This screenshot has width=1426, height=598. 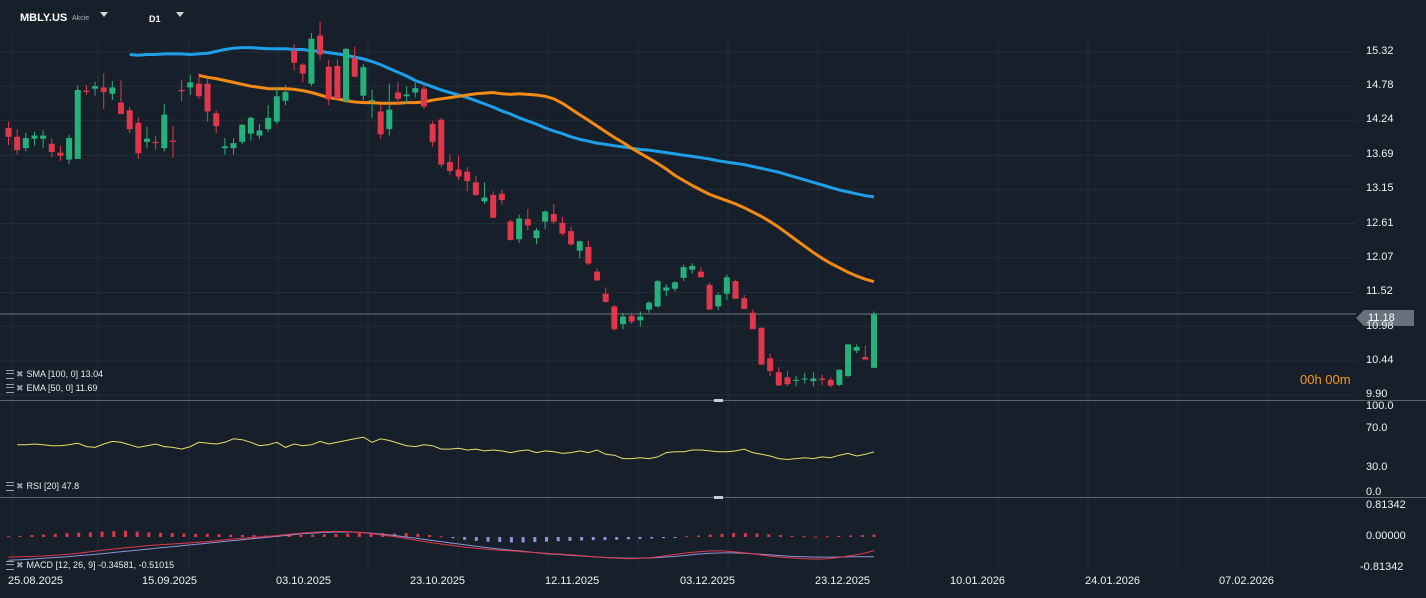 What do you see at coordinates (53, 486) in the screenshot?
I see `rsi-label: RSI [20] 47.8` at bounding box center [53, 486].